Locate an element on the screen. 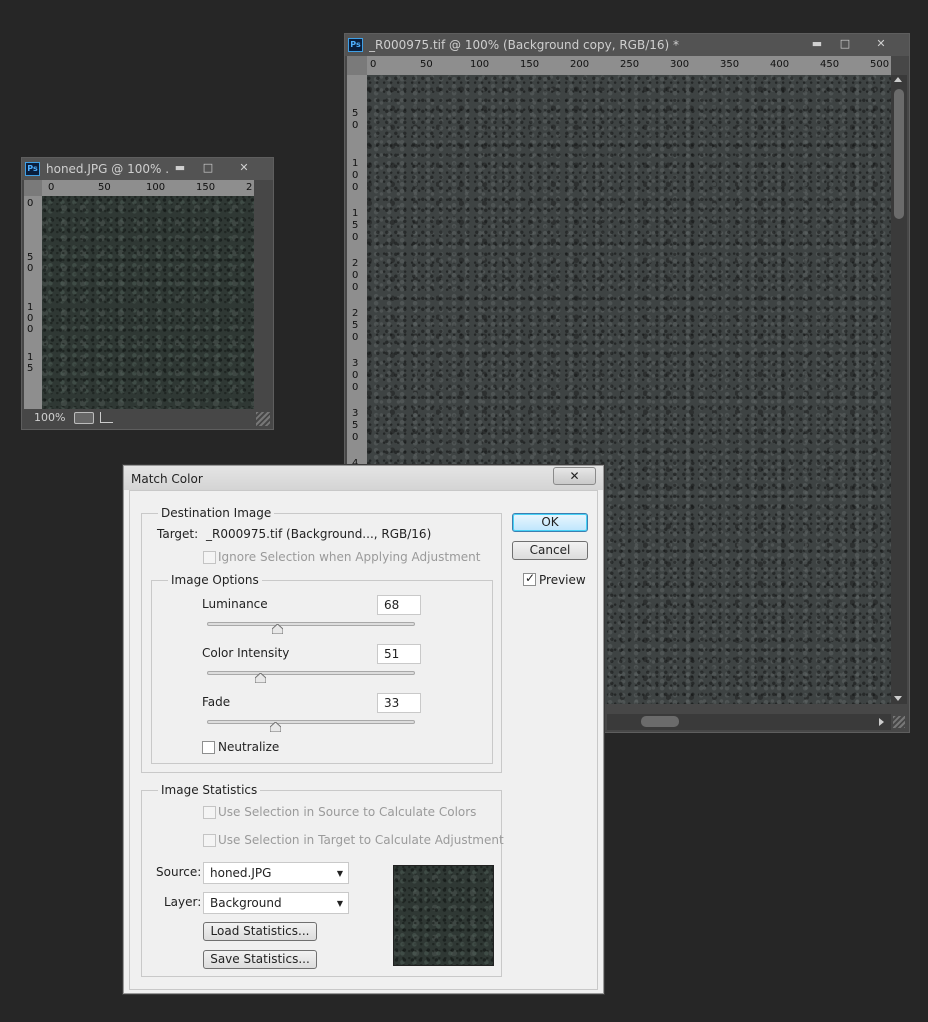  luminance-slider-thumb is located at coordinates (277, 629).